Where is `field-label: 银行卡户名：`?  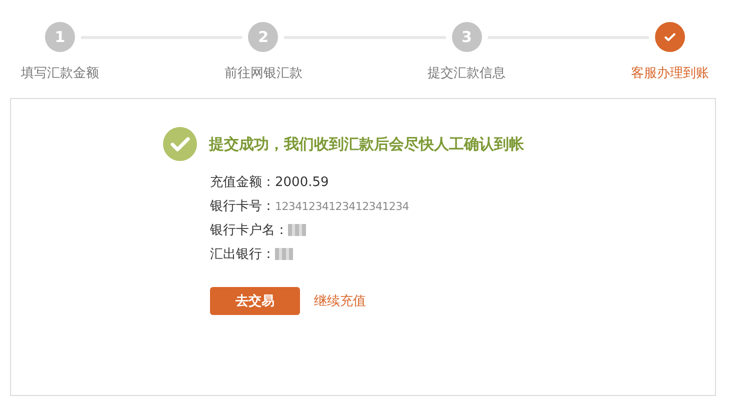
field-label: 银行卡户名： is located at coordinates (249, 230).